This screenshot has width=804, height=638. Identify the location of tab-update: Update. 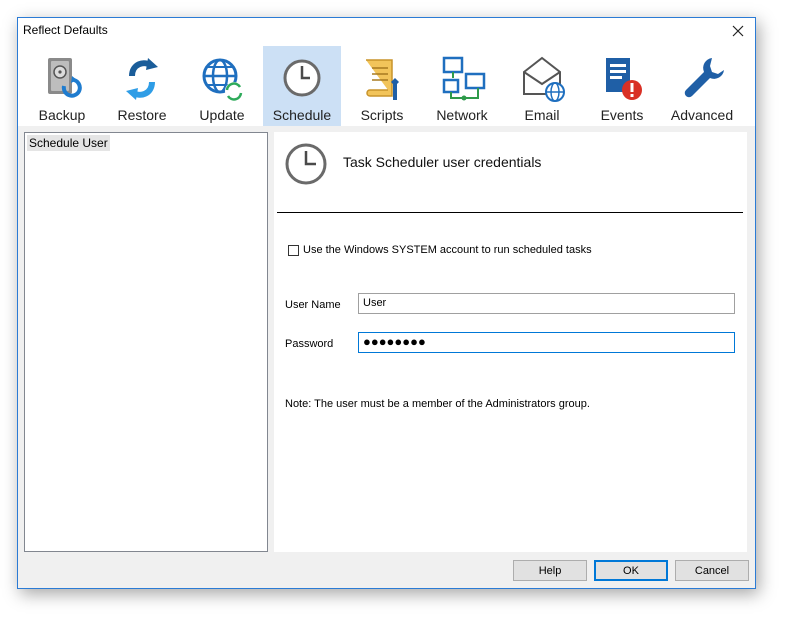
(222, 86).